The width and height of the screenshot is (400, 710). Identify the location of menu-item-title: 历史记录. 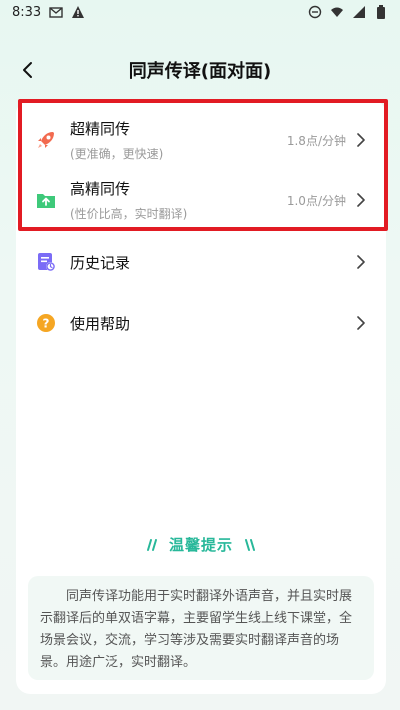
(100, 262).